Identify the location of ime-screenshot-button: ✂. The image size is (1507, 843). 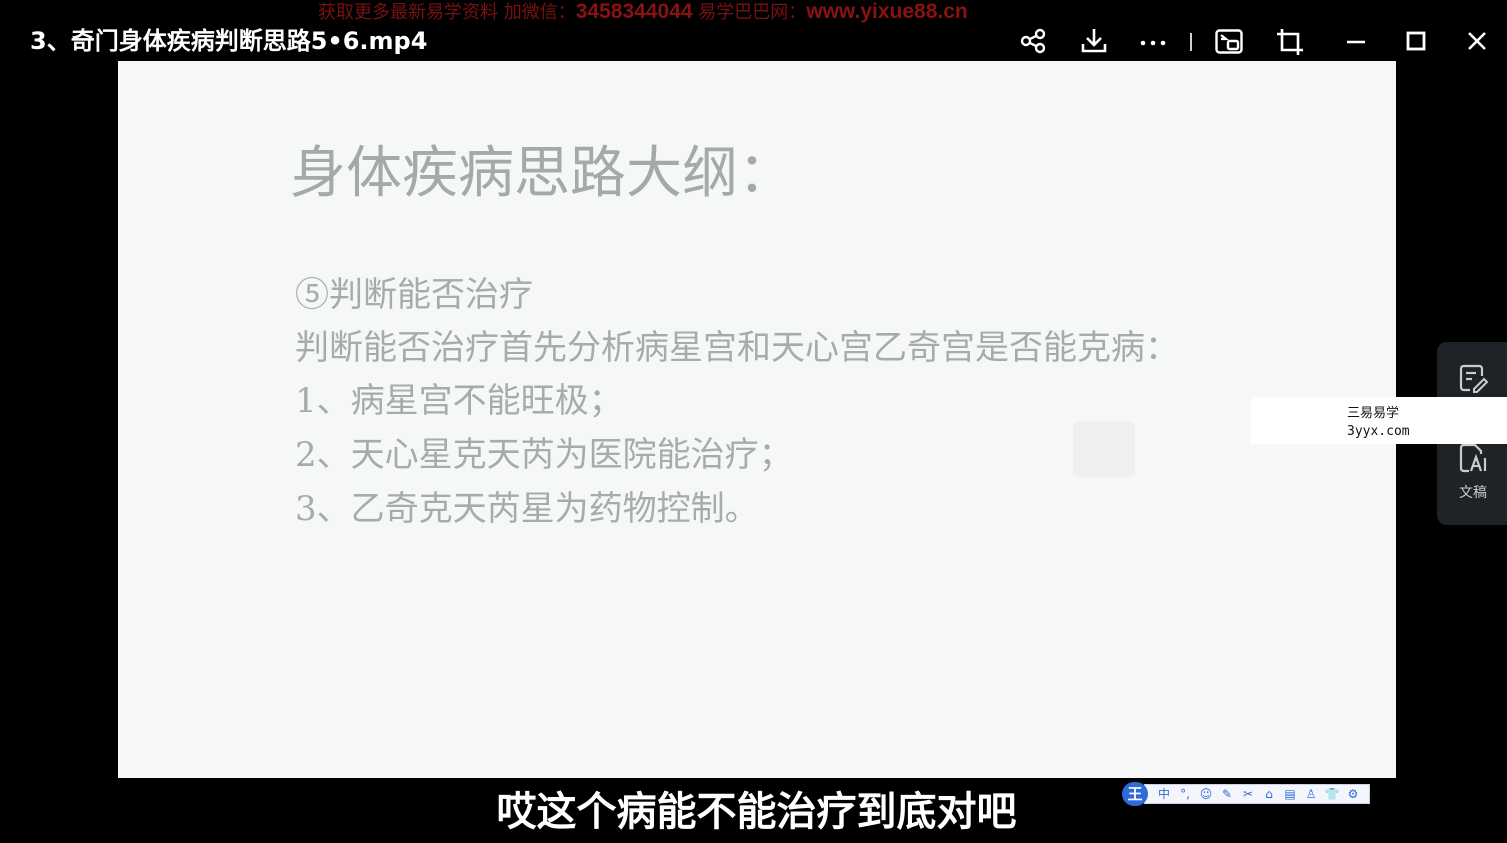
(1248, 794).